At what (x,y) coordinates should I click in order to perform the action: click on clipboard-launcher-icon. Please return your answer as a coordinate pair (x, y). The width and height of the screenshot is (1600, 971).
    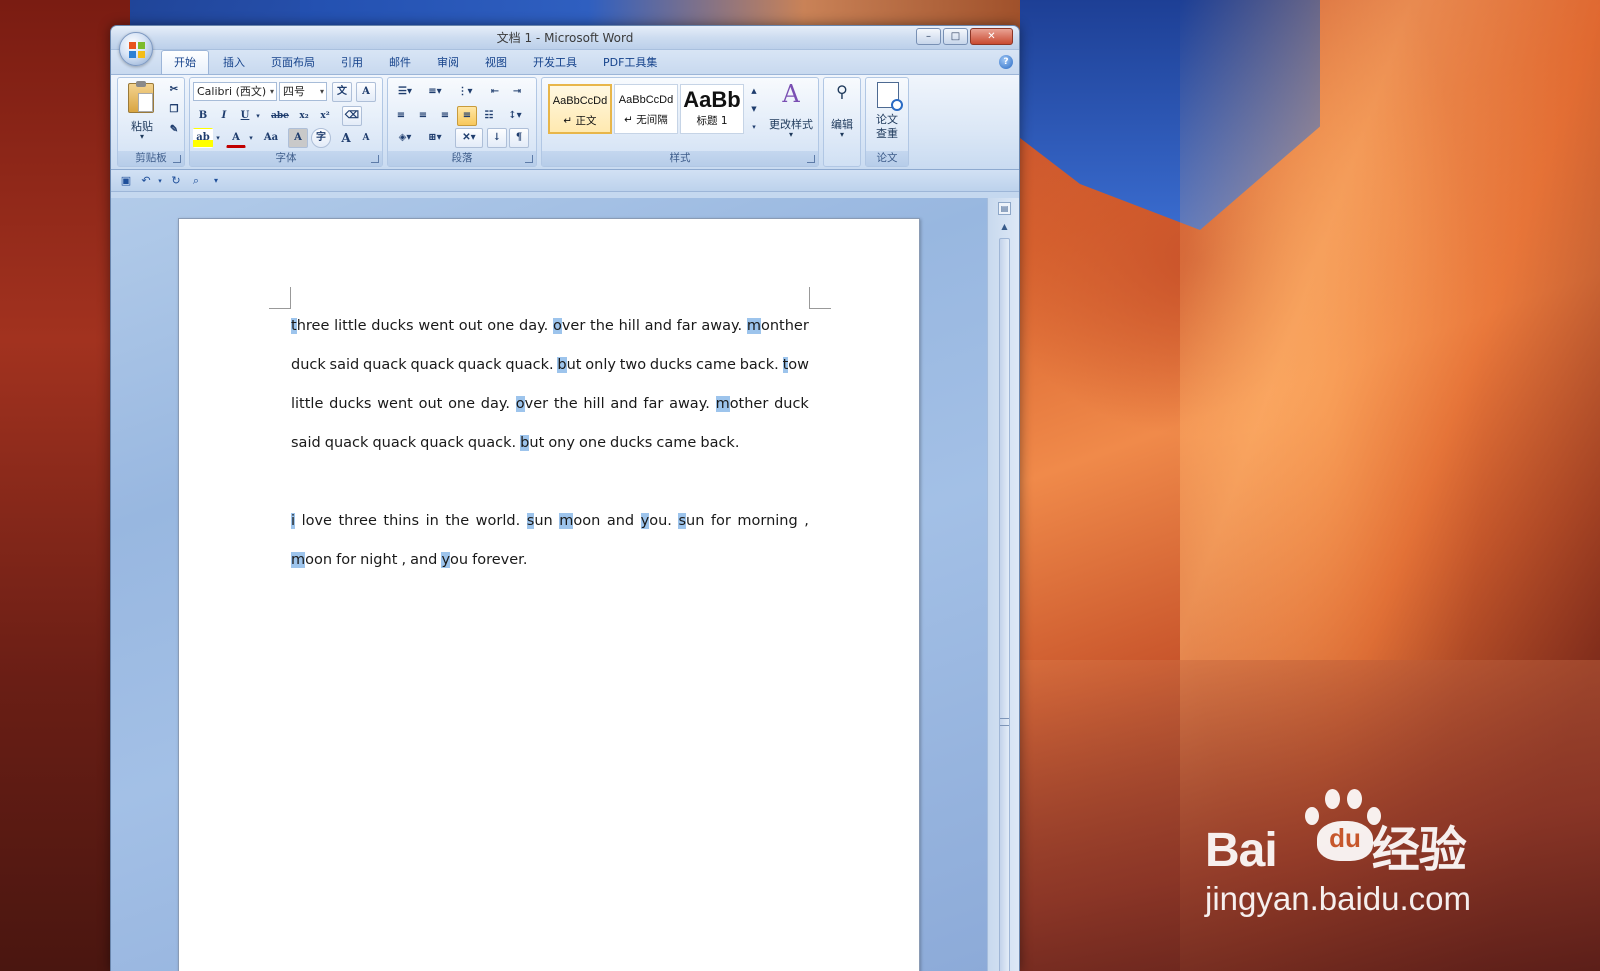
    Looking at the image, I should click on (177, 159).